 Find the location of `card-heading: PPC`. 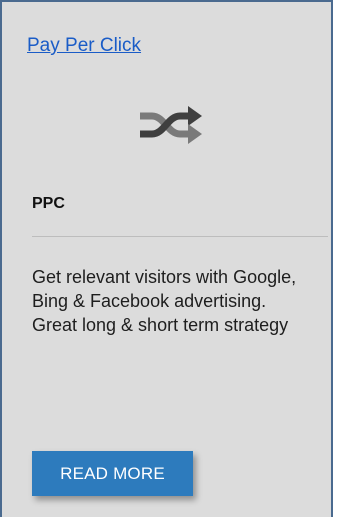

card-heading: PPC is located at coordinates (48, 203).